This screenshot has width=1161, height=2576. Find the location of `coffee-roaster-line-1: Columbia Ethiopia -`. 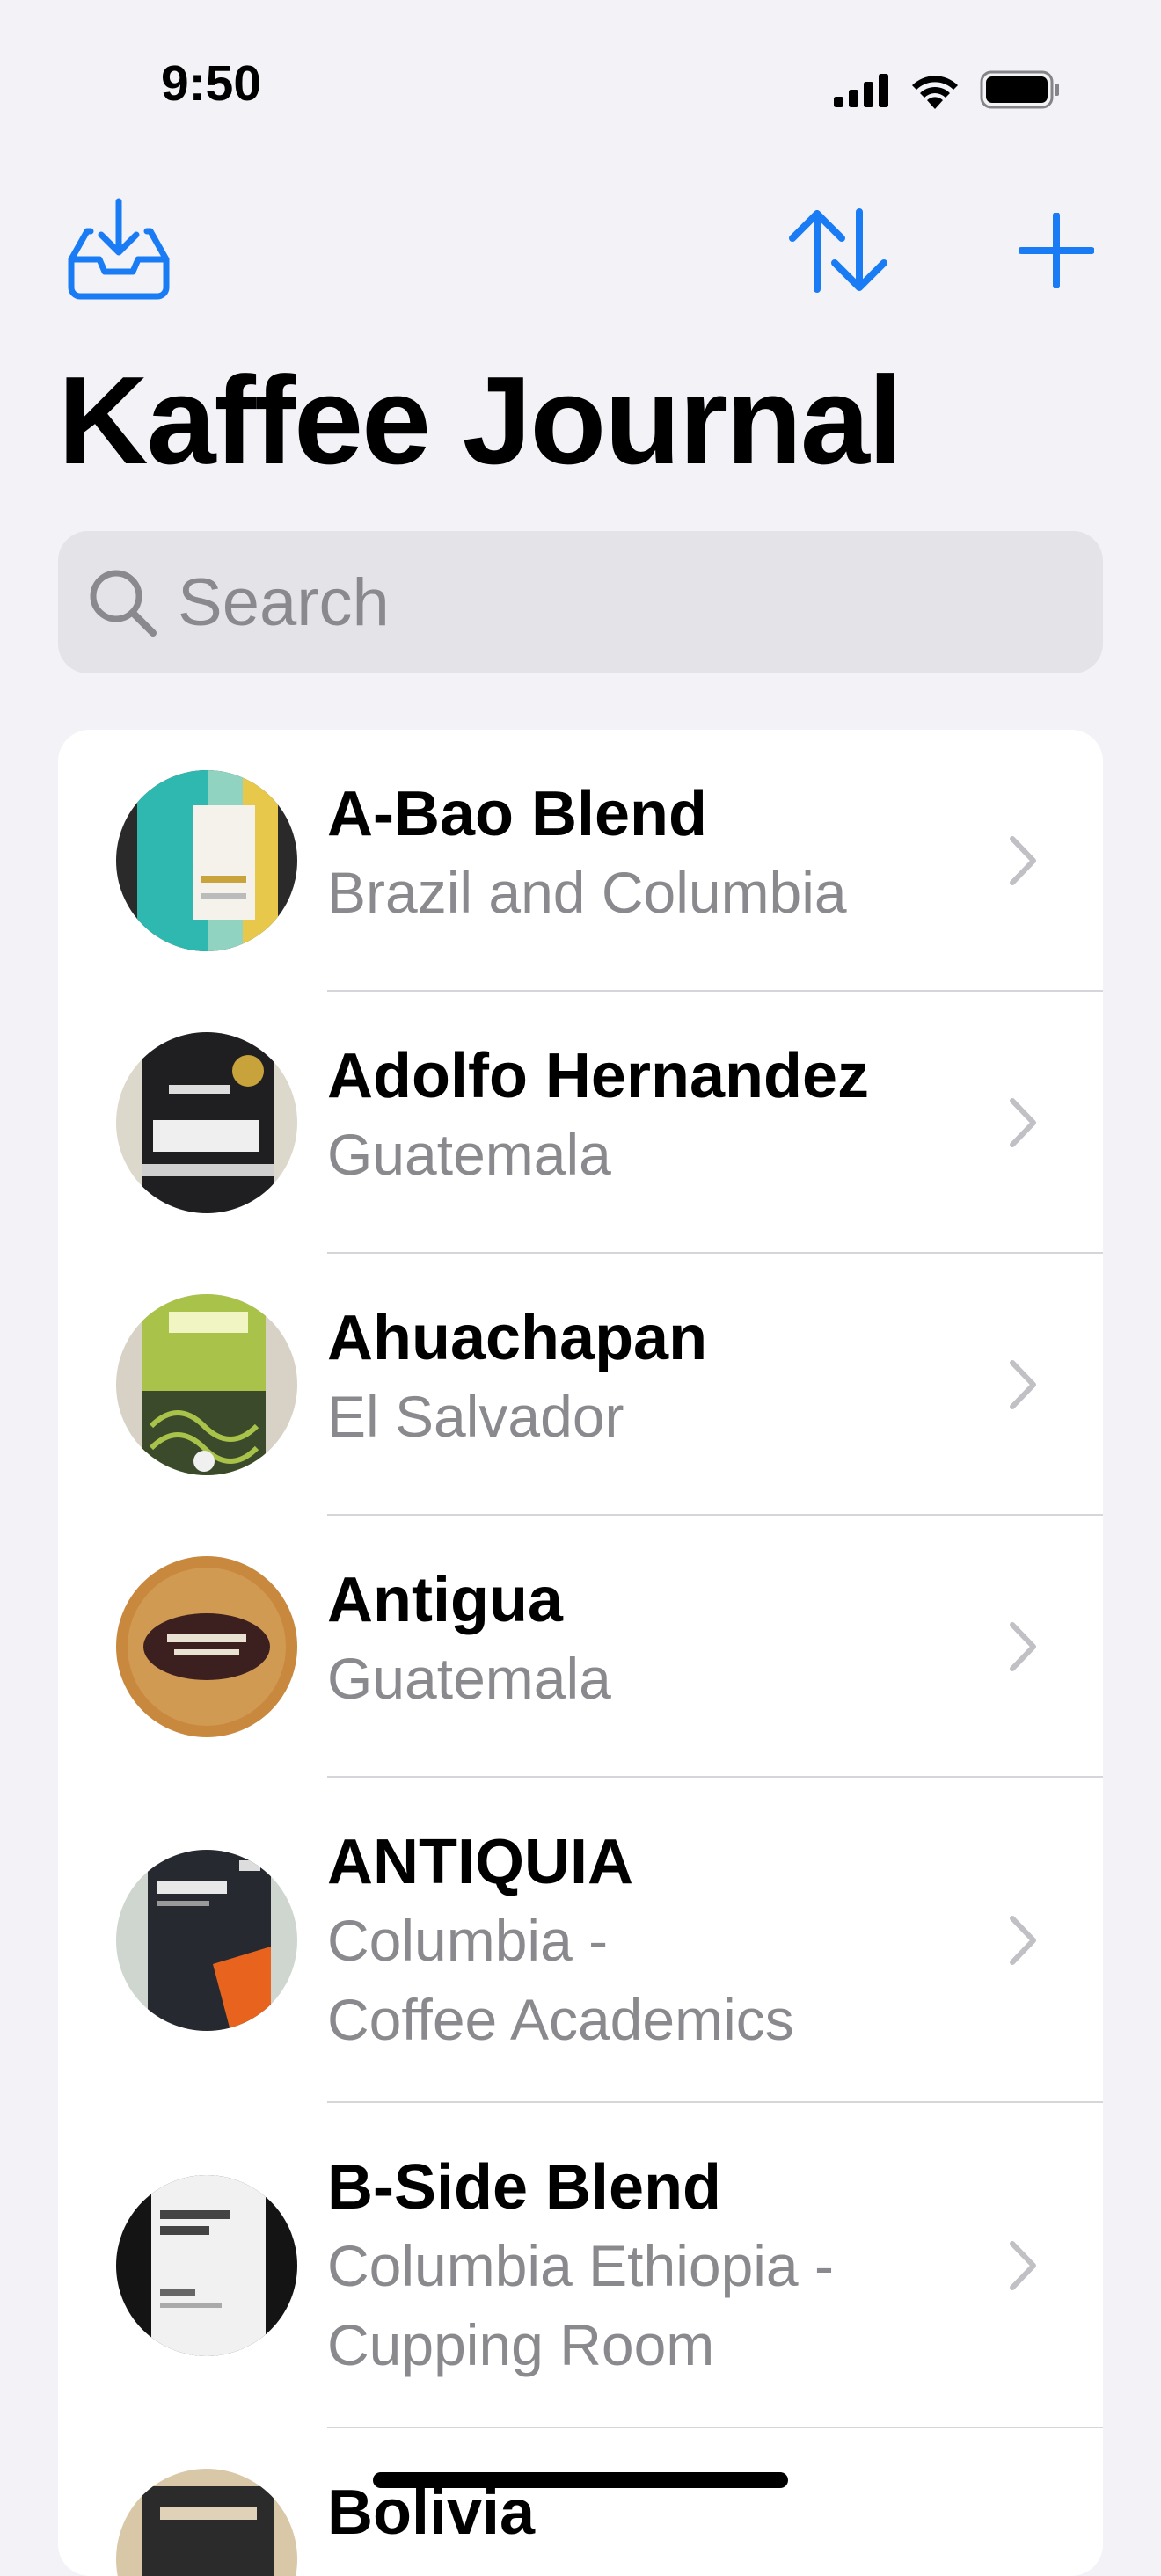

coffee-roaster-line-1: Columbia Ethiopia - is located at coordinates (580, 2265).